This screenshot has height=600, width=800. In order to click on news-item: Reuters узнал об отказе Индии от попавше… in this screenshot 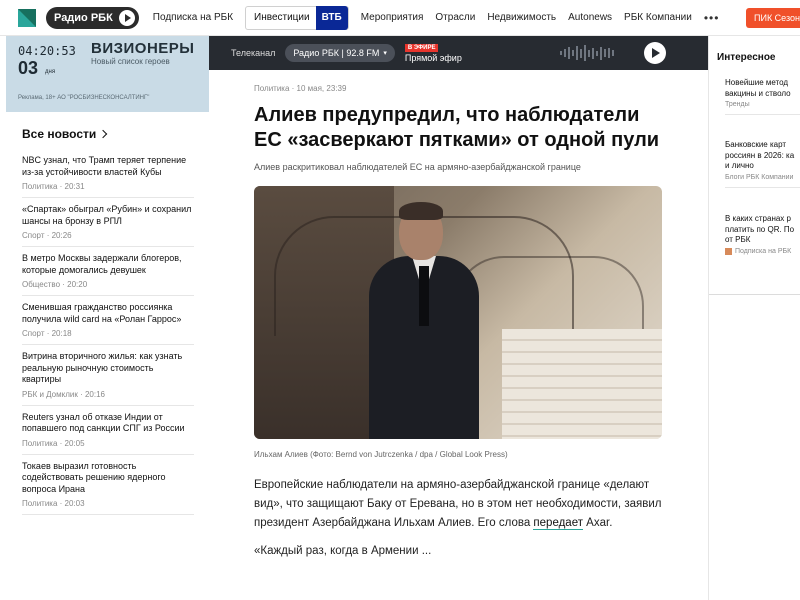, I will do `click(108, 430)`.